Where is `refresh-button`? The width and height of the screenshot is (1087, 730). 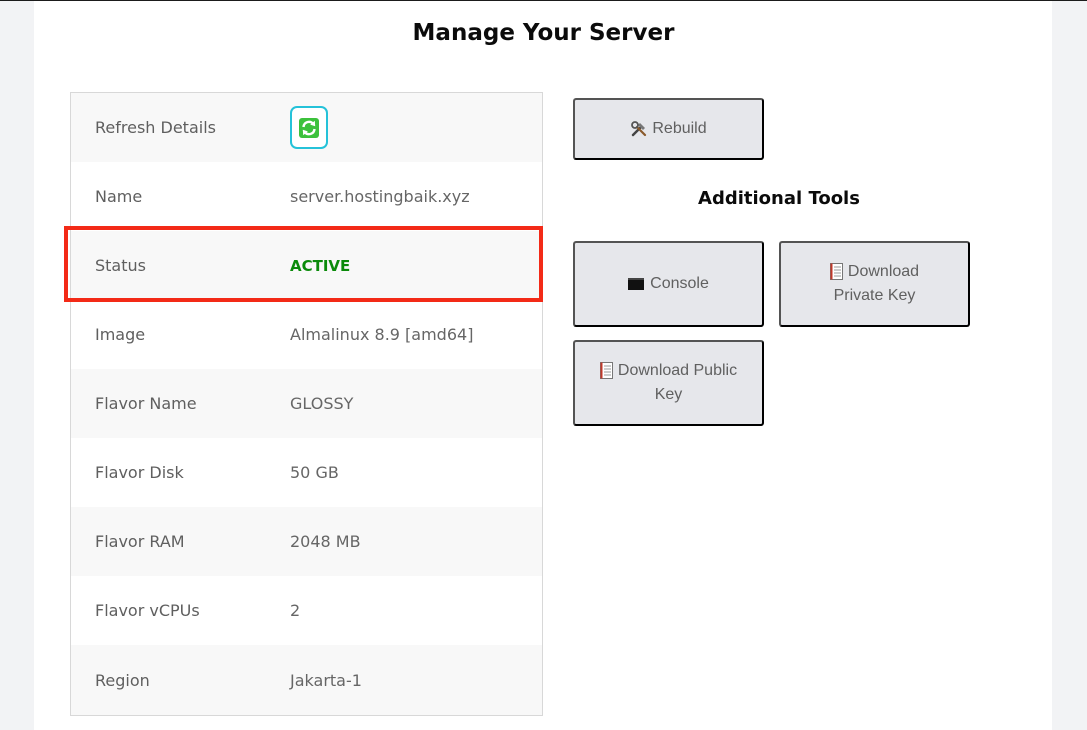 refresh-button is located at coordinates (309, 127).